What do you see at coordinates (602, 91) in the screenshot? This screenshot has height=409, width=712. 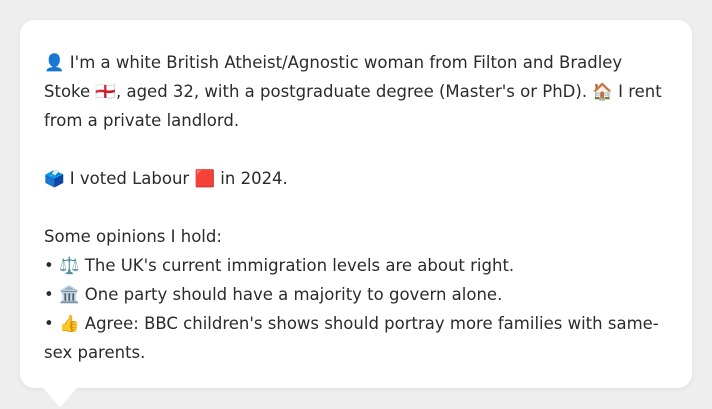 I see `house-icon: 🏠` at bounding box center [602, 91].